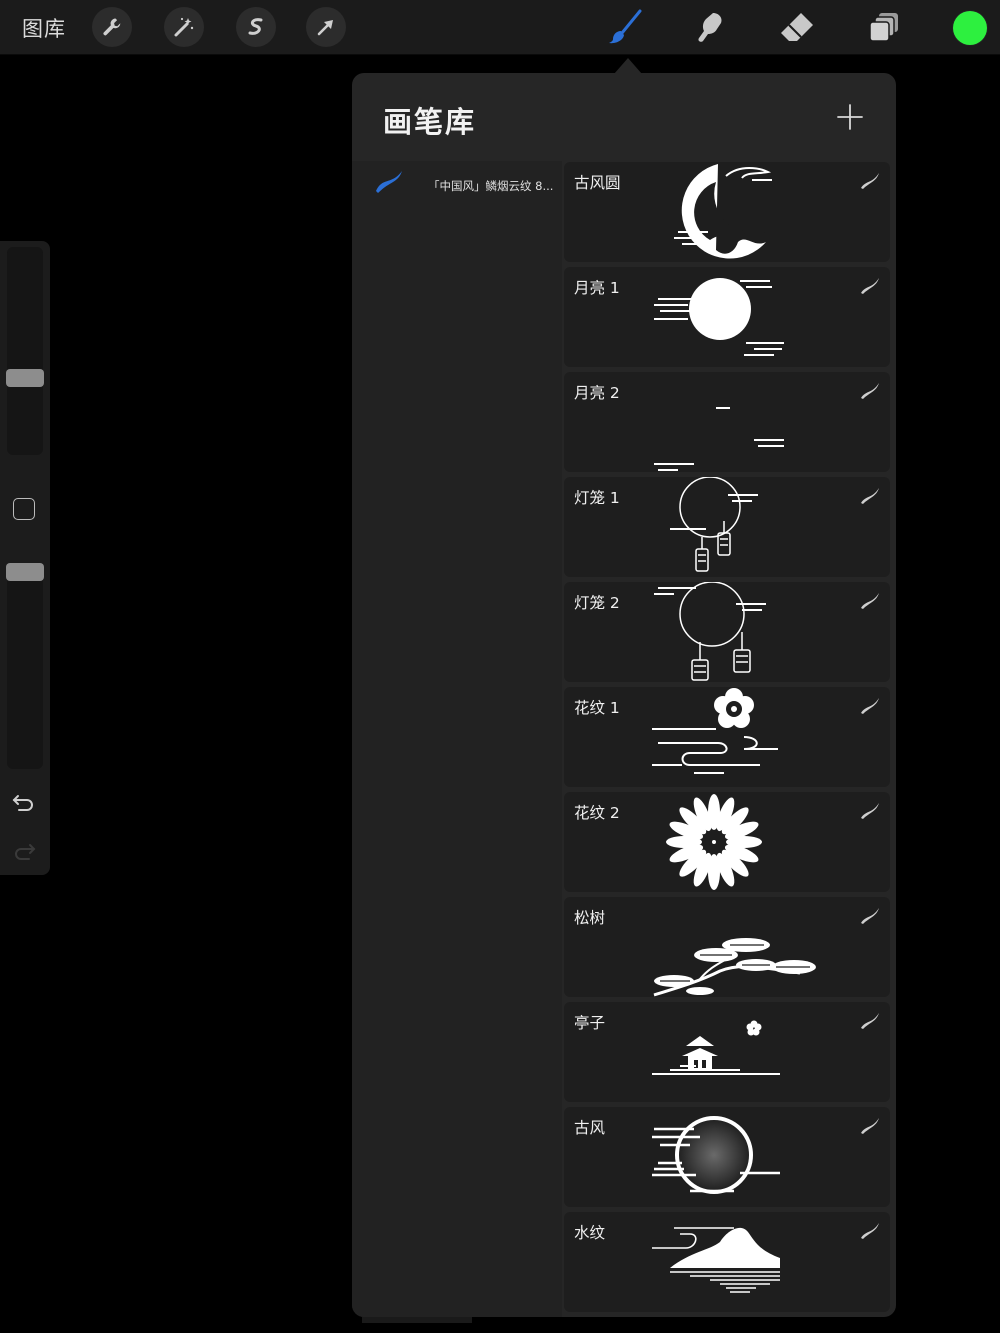 This screenshot has height=1333, width=1000. I want to click on modify-button, so click(24, 509).